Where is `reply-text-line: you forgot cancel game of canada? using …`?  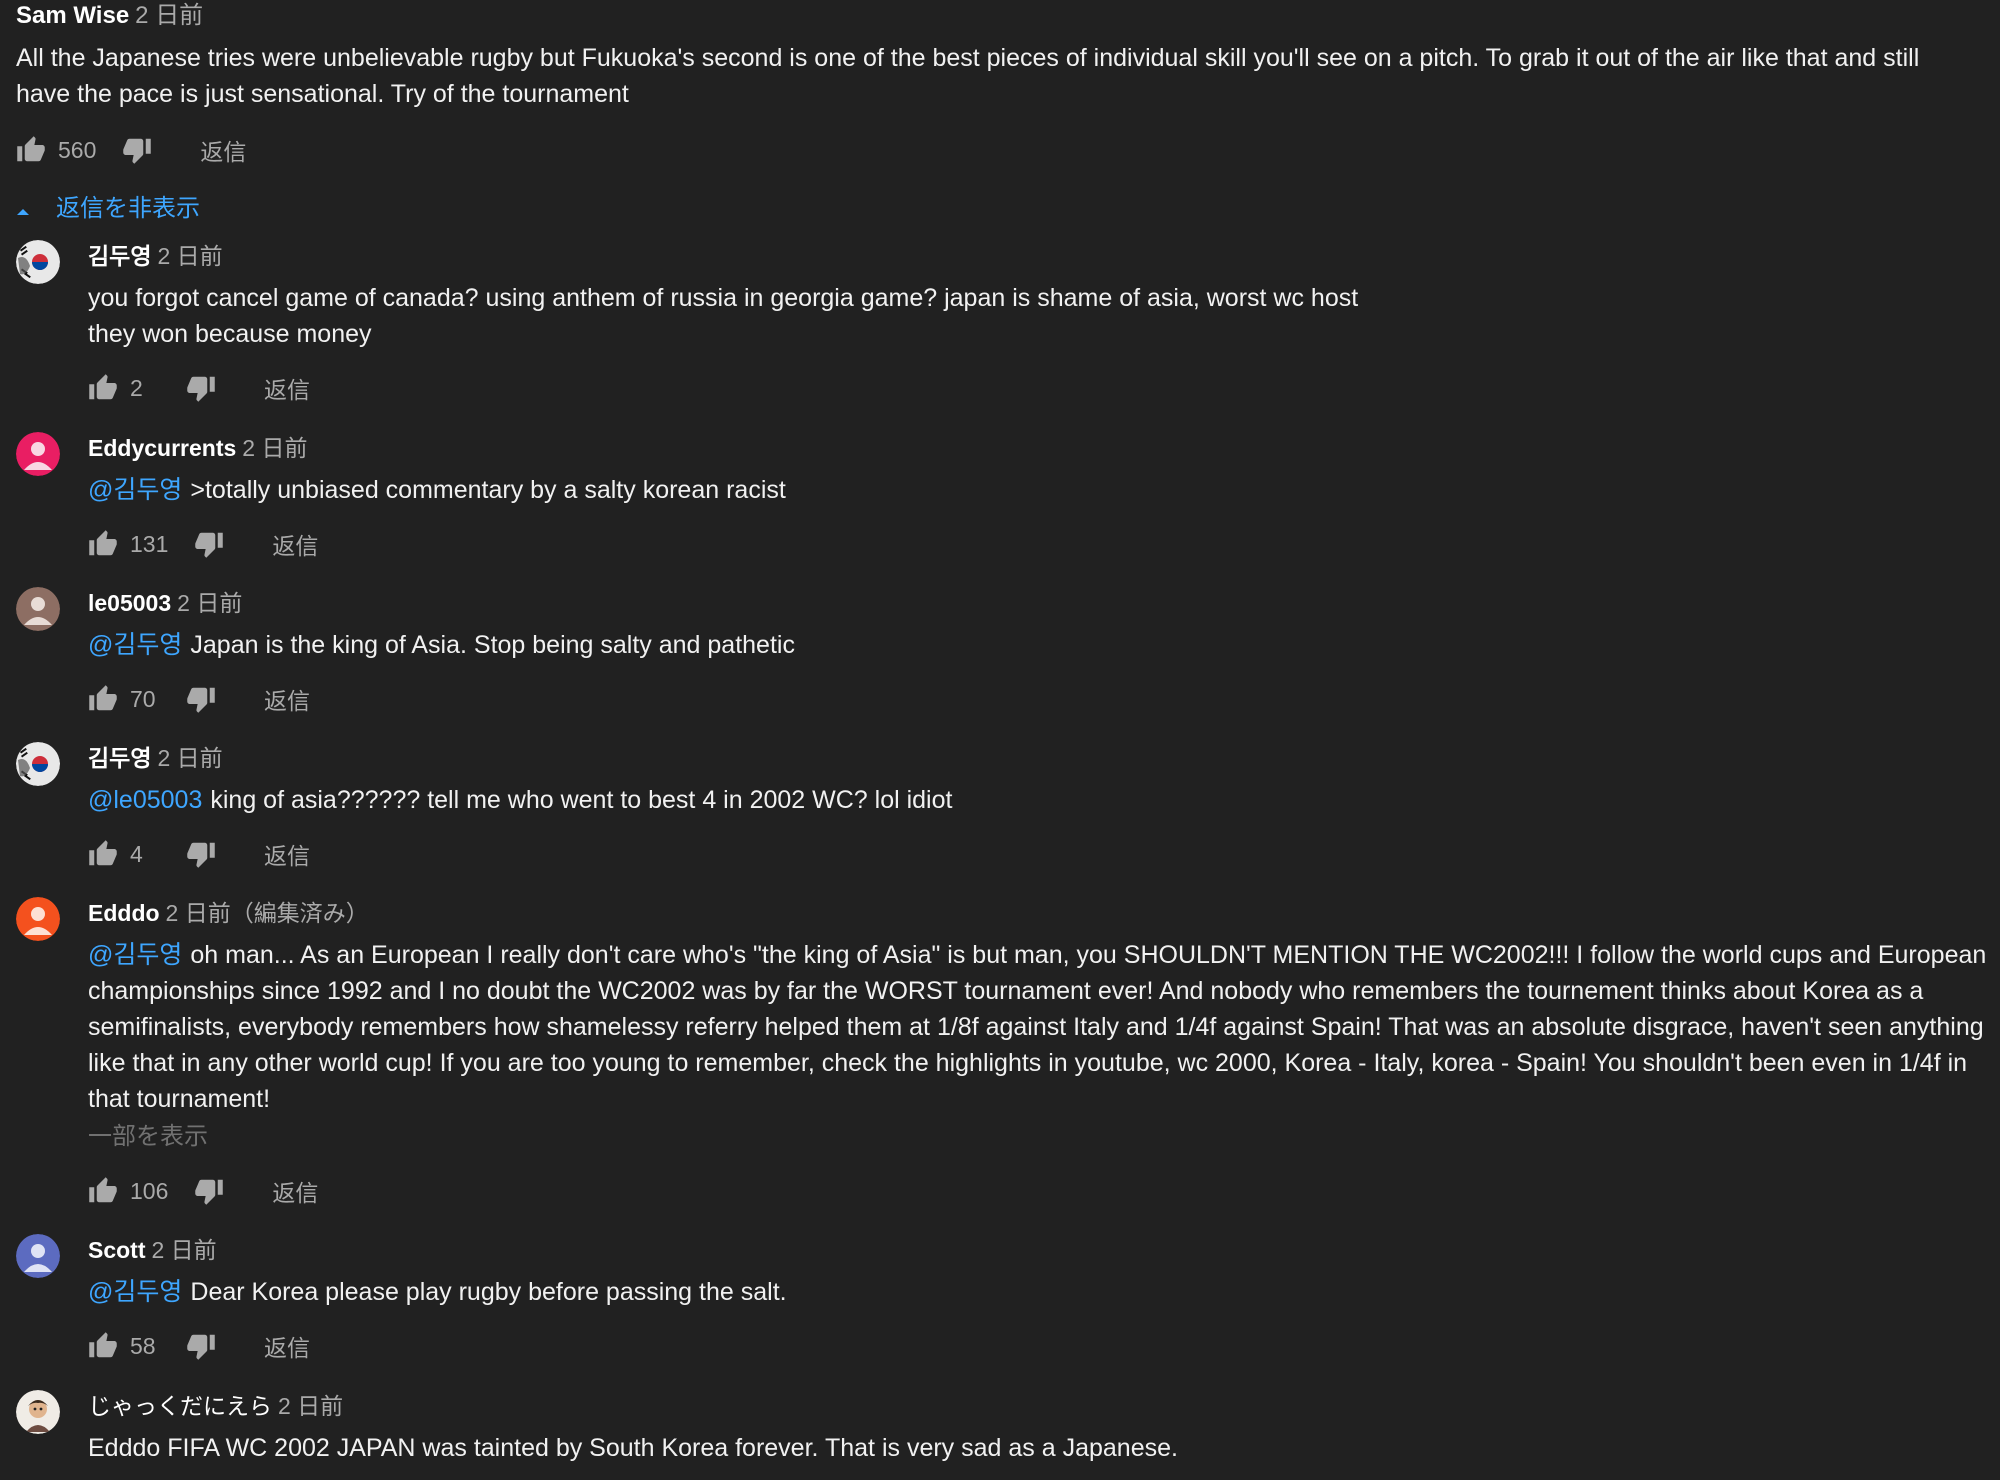
reply-text-line: you forgot cancel game of canada? using … is located at coordinates (723, 298).